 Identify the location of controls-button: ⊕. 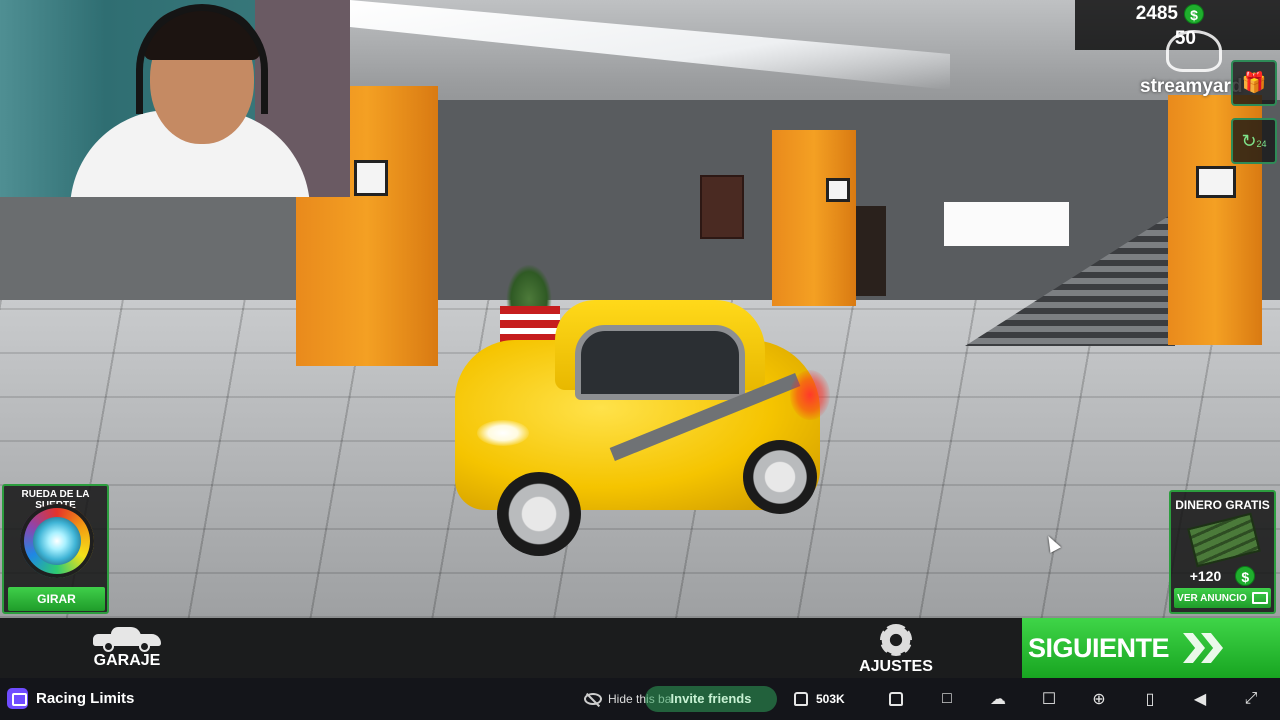
(1099, 699).